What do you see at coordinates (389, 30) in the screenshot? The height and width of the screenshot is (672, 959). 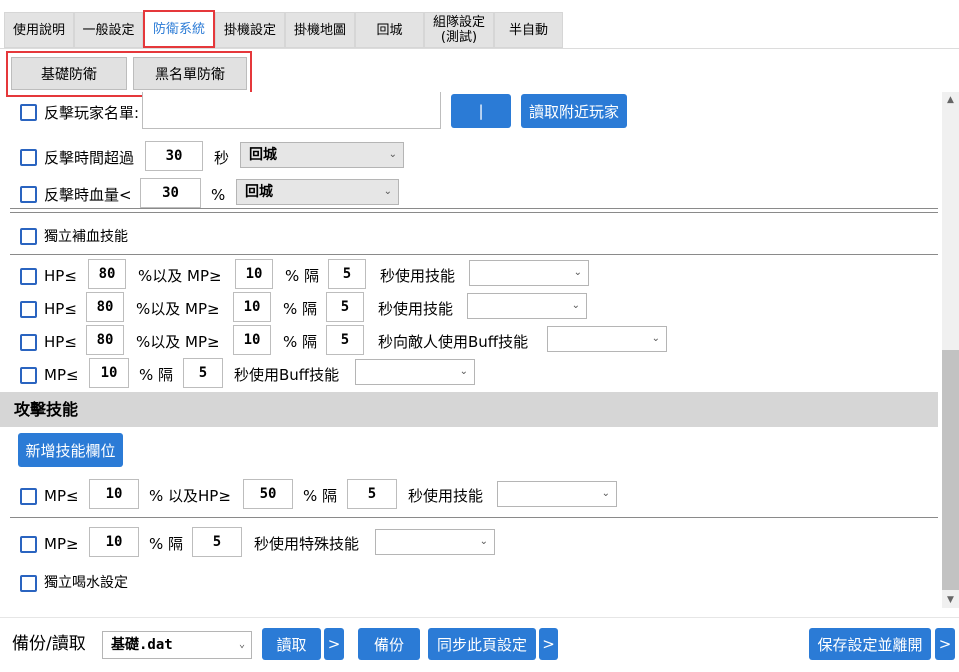 I see `tab-return-town: 回城` at bounding box center [389, 30].